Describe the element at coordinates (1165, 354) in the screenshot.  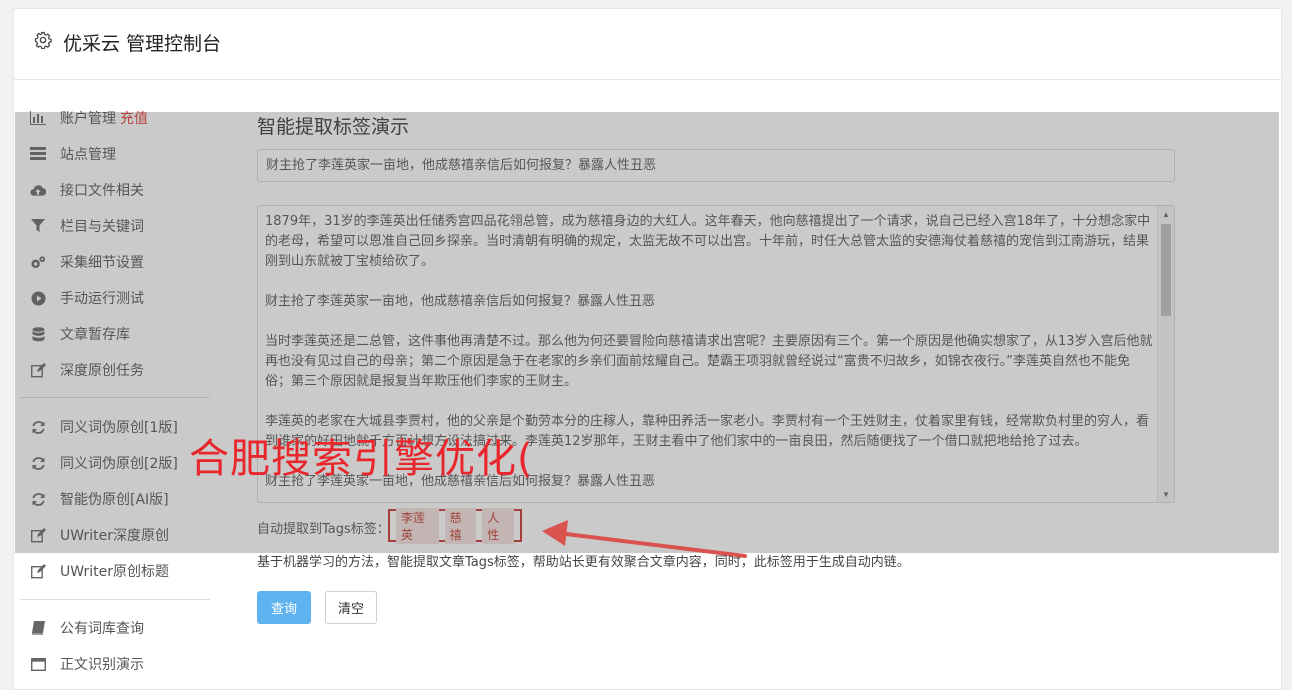
I see `content-scrollbar: ▲ ▼` at that location.